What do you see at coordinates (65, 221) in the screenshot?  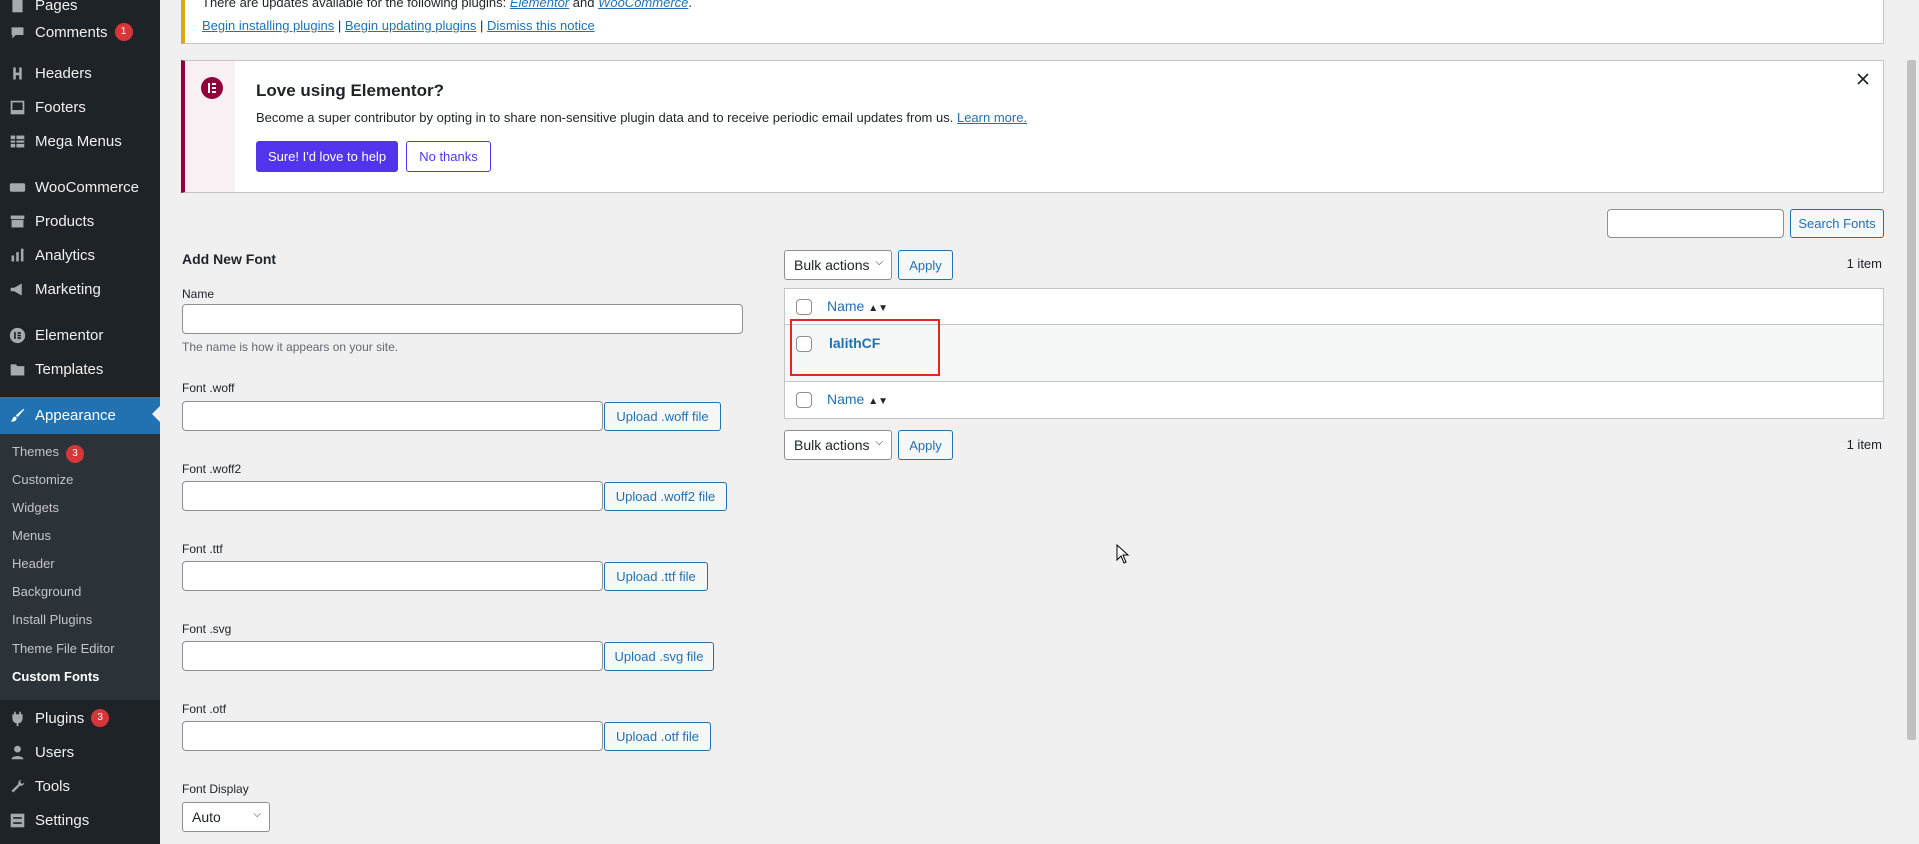 I see `menu-label: Products` at bounding box center [65, 221].